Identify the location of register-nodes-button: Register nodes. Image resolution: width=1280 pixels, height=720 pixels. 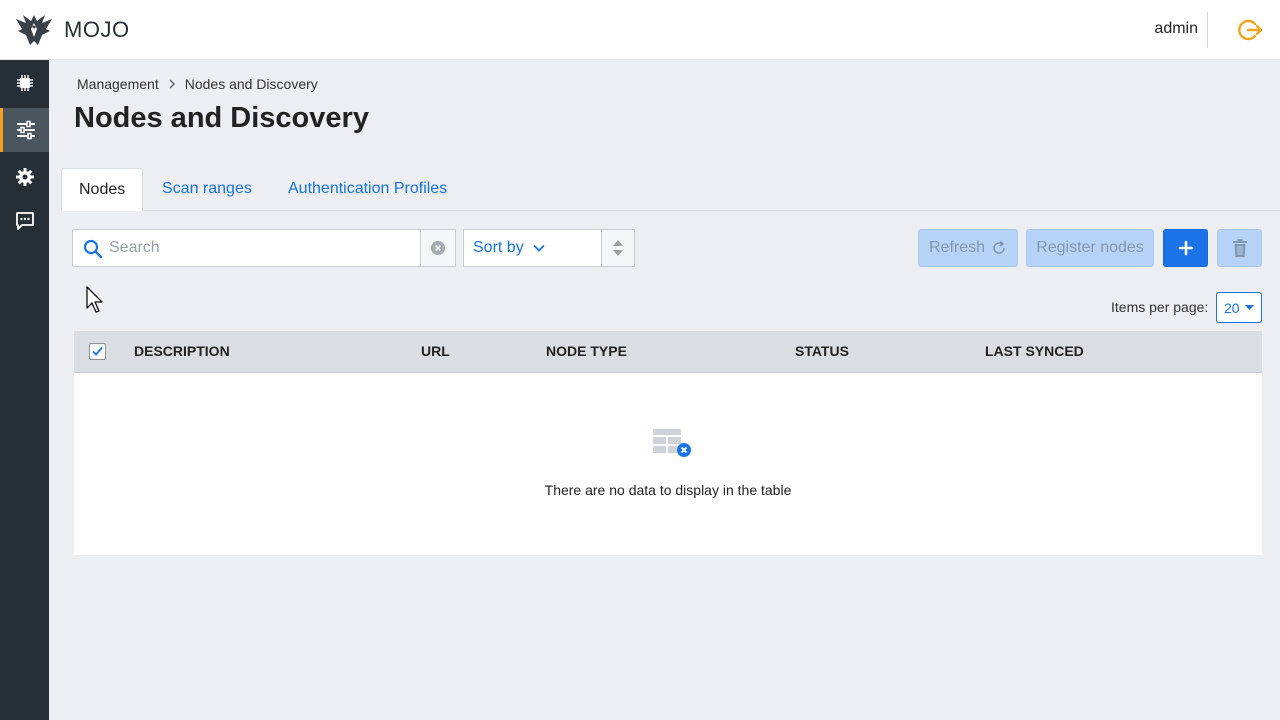
(1090, 248).